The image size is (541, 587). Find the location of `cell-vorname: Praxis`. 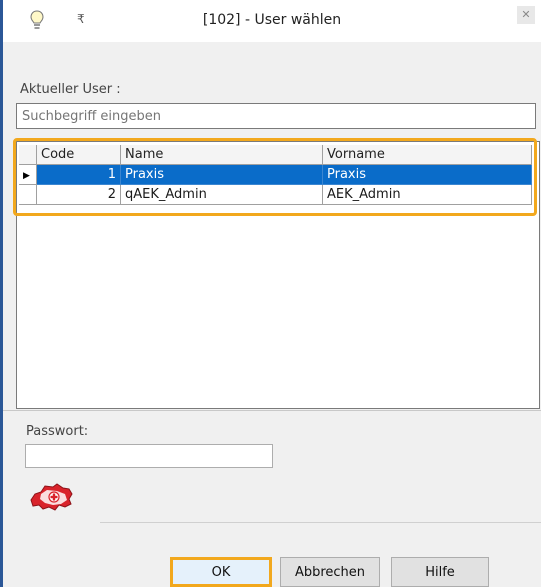

cell-vorname: Praxis is located at coordinates (427, 175).